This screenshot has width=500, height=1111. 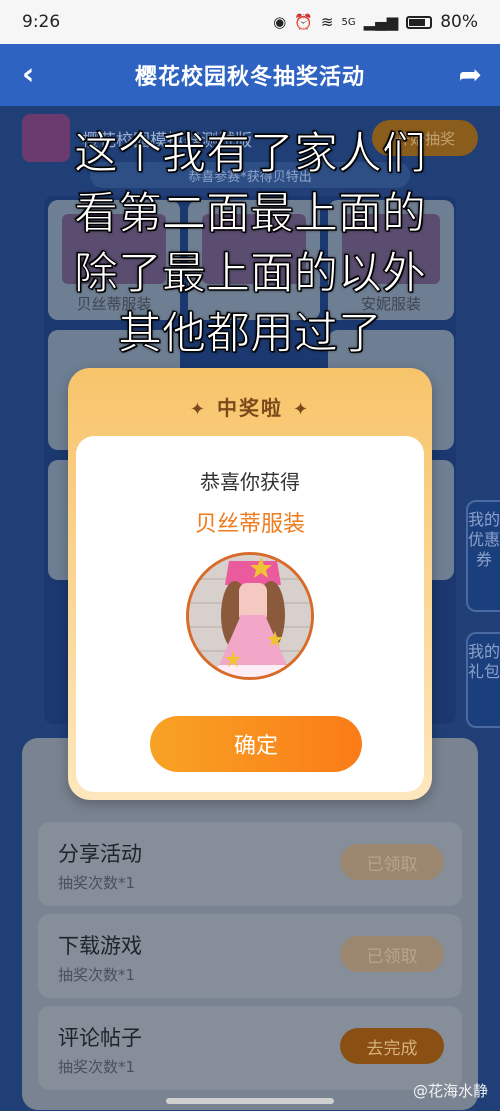 I want to click on task-row: 下载游戏 抽奖次数*1 已领取, so click(x=250, y=956).